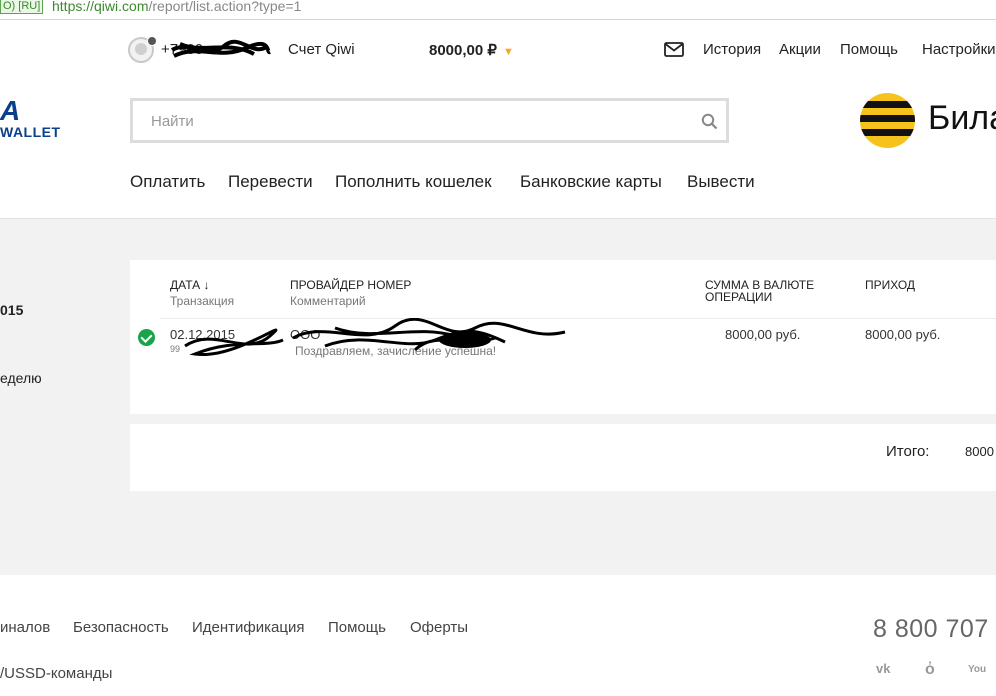 This screenshot has width=996, height=696. I want to click on header-date: ДАТА ↓, so click(189, 285).